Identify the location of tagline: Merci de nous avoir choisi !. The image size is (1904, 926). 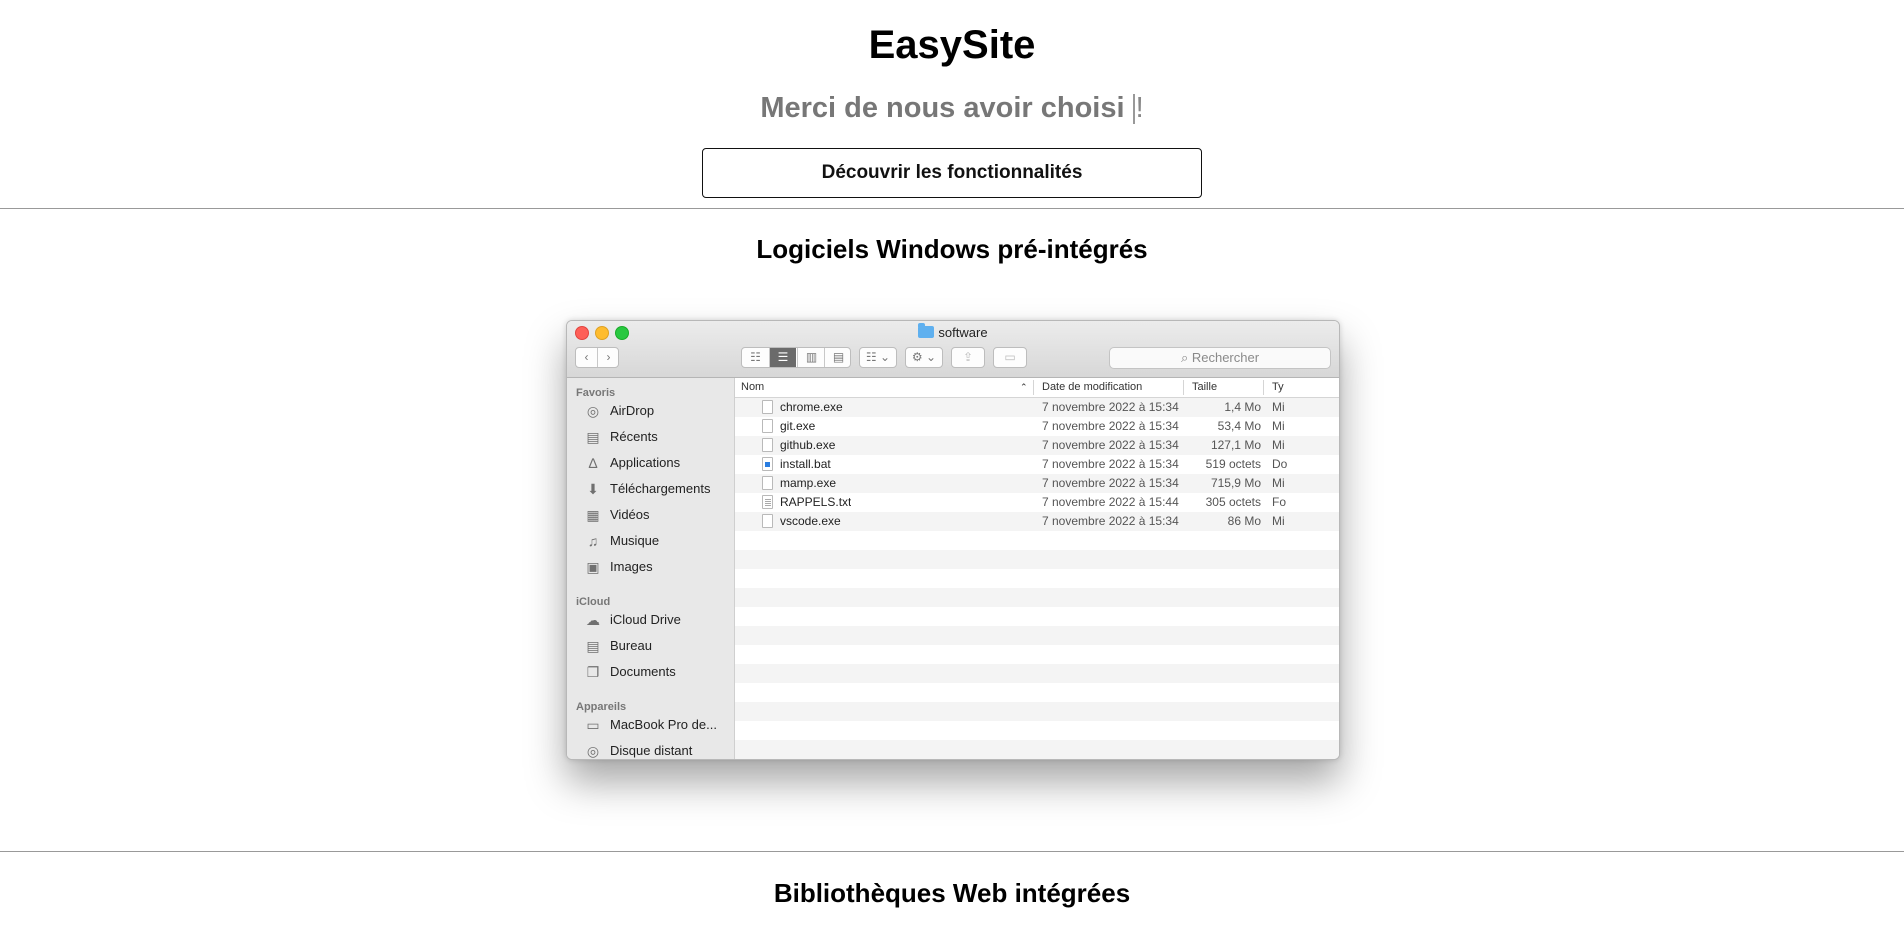
(952, 108).